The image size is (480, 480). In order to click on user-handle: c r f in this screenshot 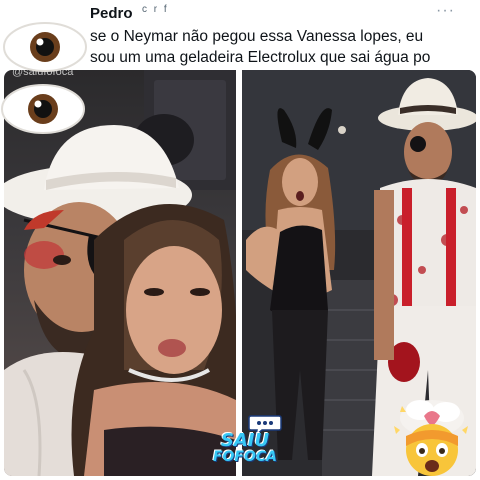, I will do `click(155, 9)`.